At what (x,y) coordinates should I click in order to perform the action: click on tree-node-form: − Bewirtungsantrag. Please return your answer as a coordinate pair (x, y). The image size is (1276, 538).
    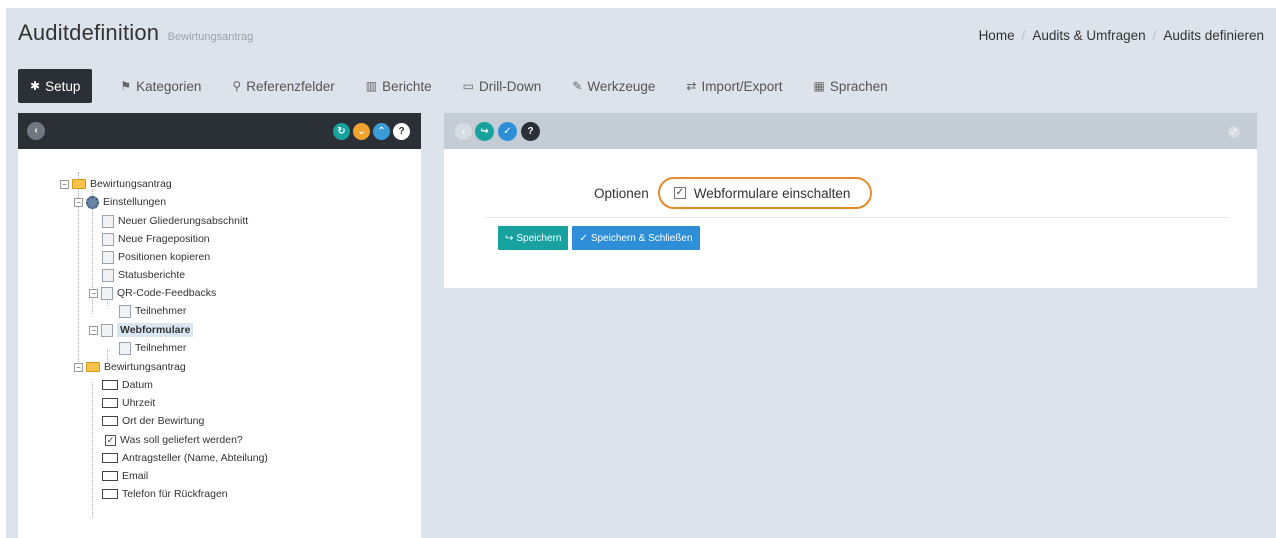
    Looking at the image, I should click on (130, 367).